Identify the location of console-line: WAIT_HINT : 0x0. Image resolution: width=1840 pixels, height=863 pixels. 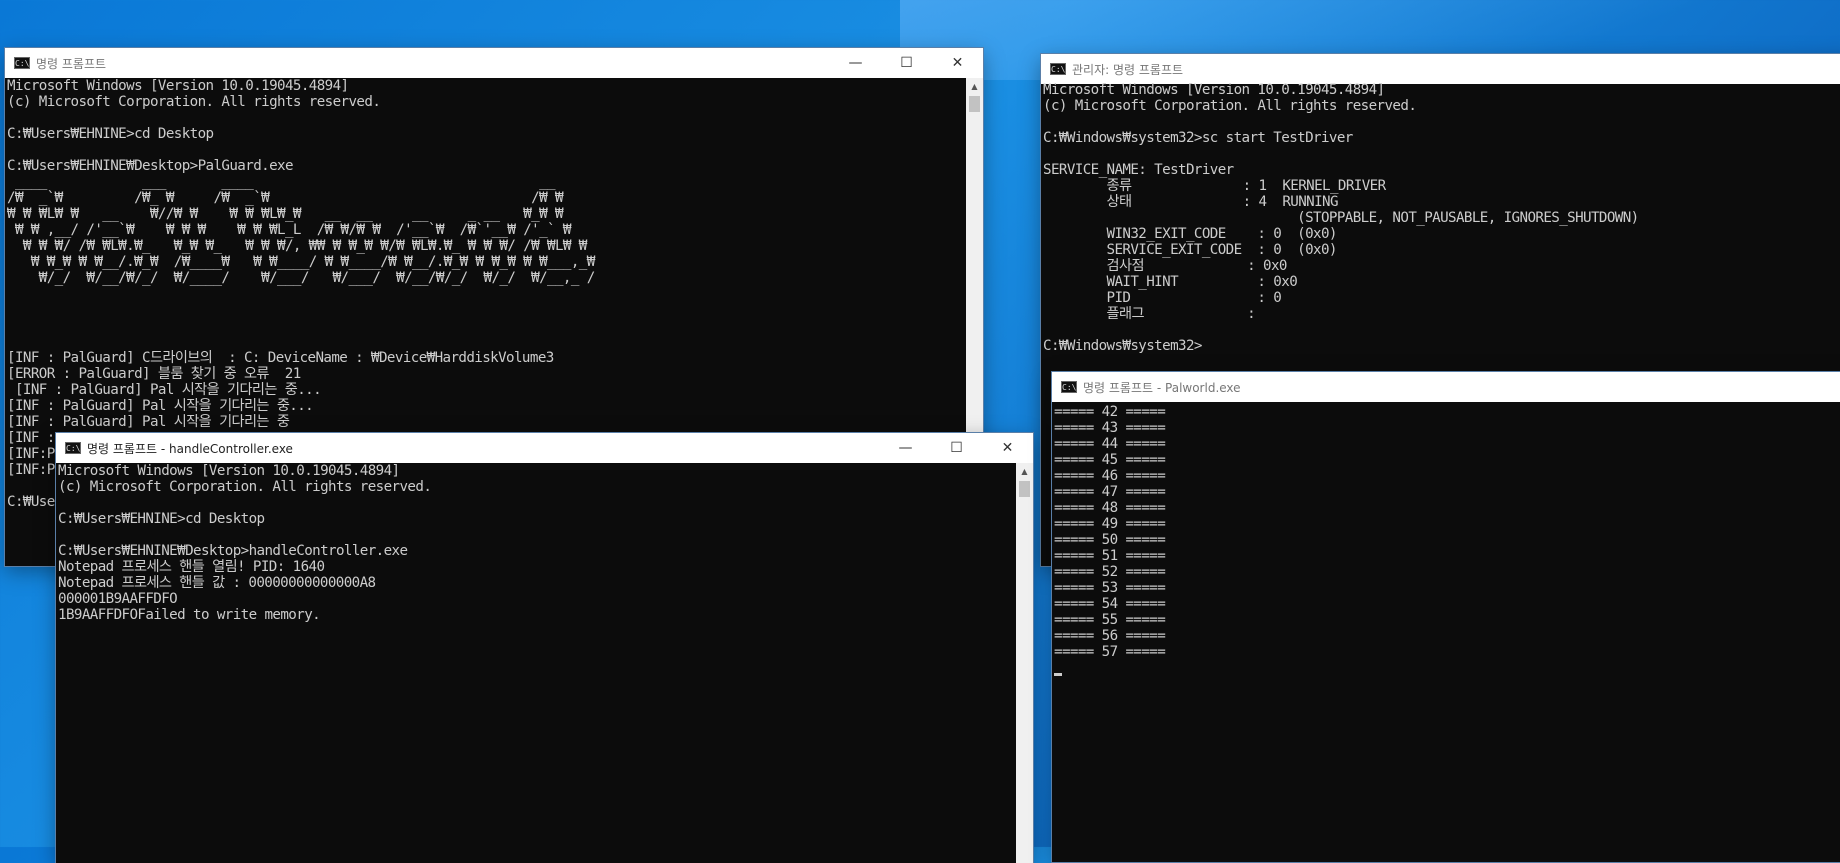
(1170, 282).